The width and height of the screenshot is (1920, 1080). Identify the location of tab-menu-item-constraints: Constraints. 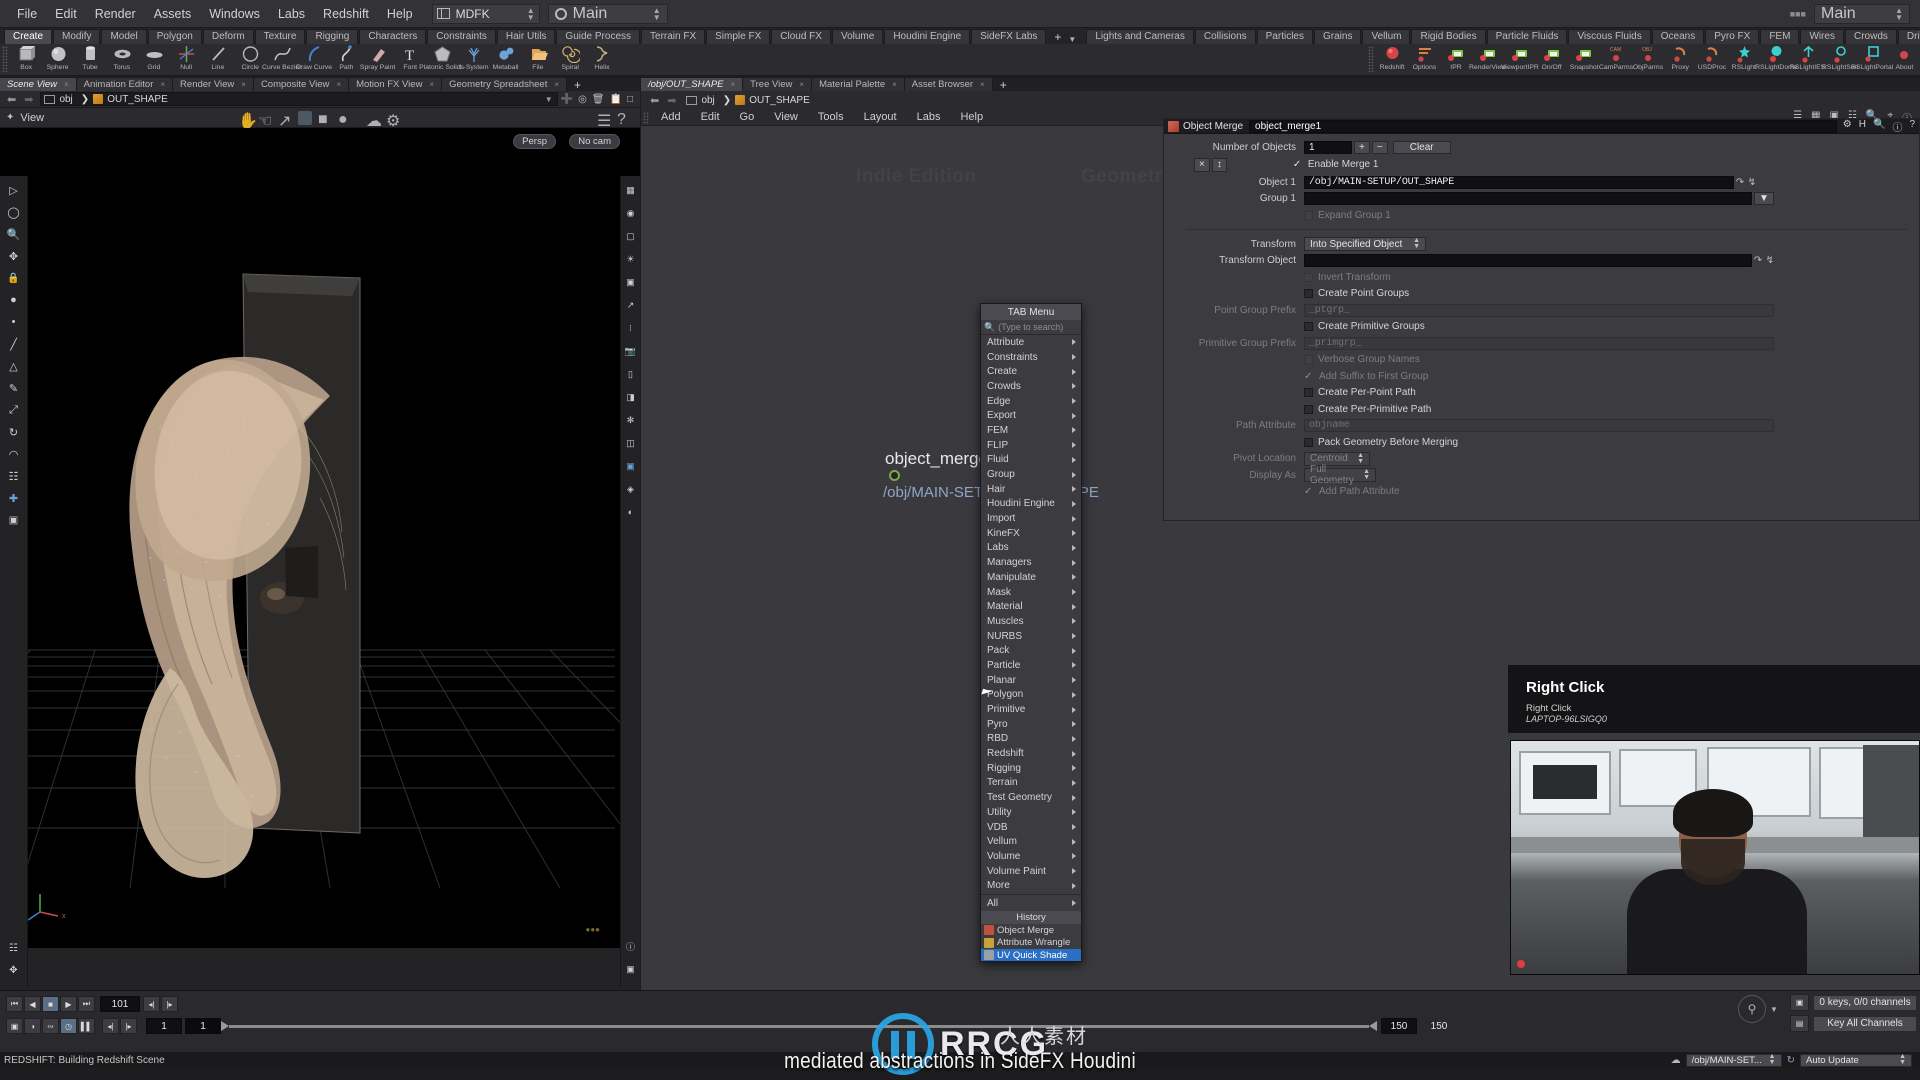
(1031, 357).